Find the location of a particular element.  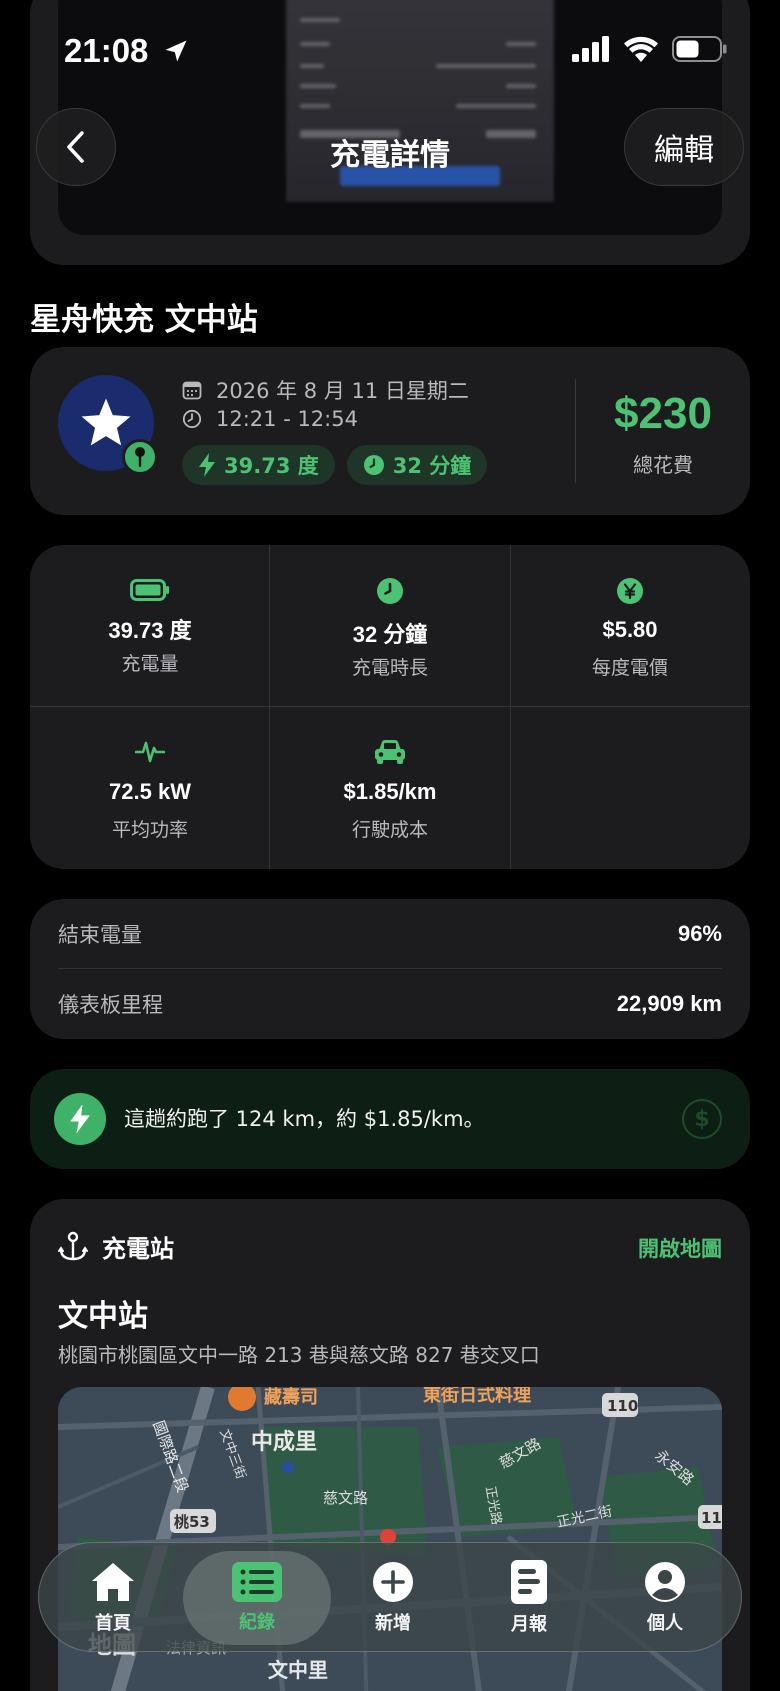

location-pin-badge is located at coordinates (140, 457).